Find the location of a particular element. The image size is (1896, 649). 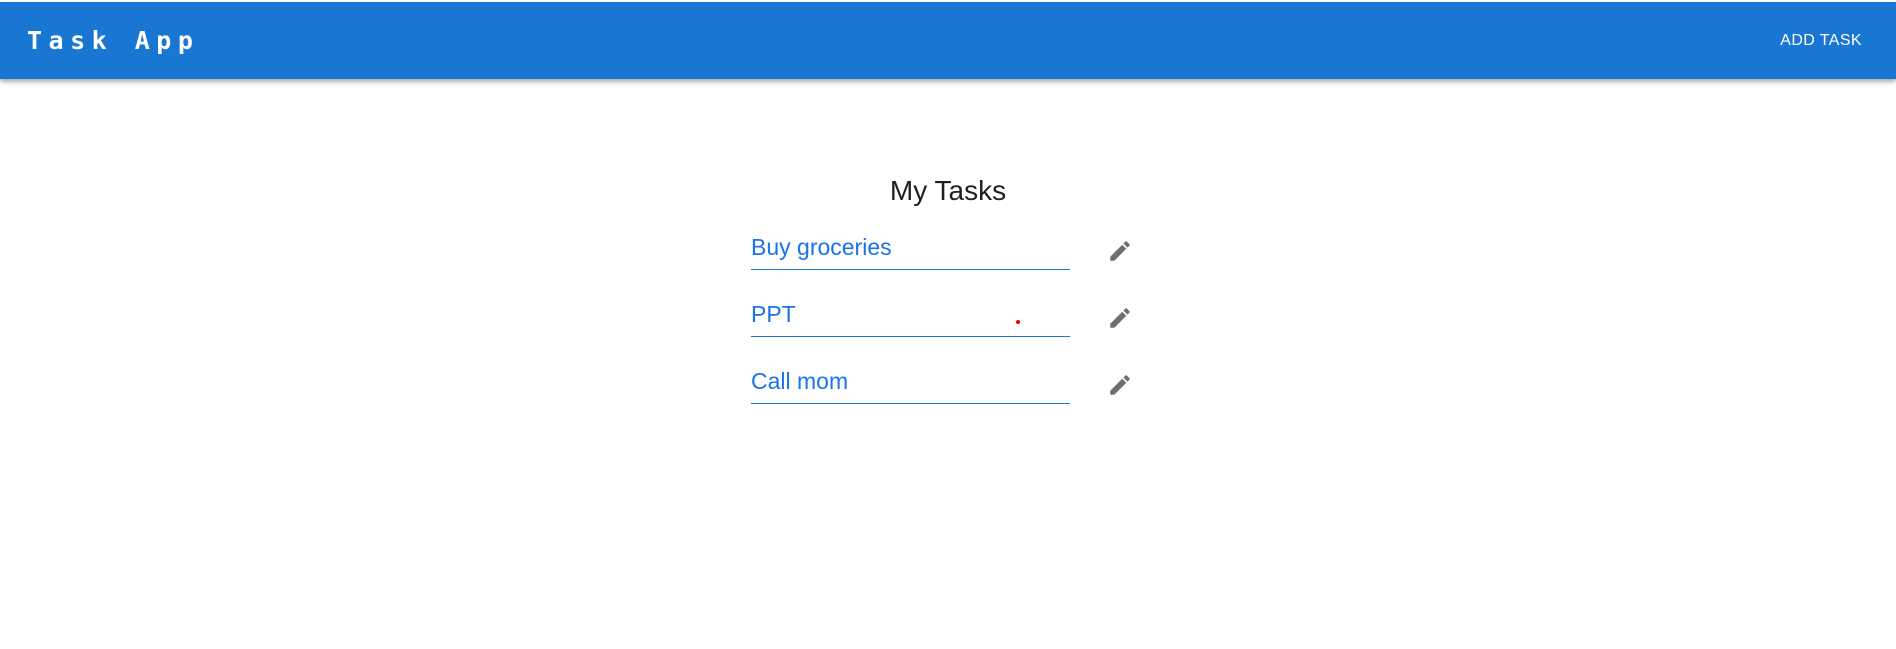

page-title: My Tasks is located at coordinates (948, 190).